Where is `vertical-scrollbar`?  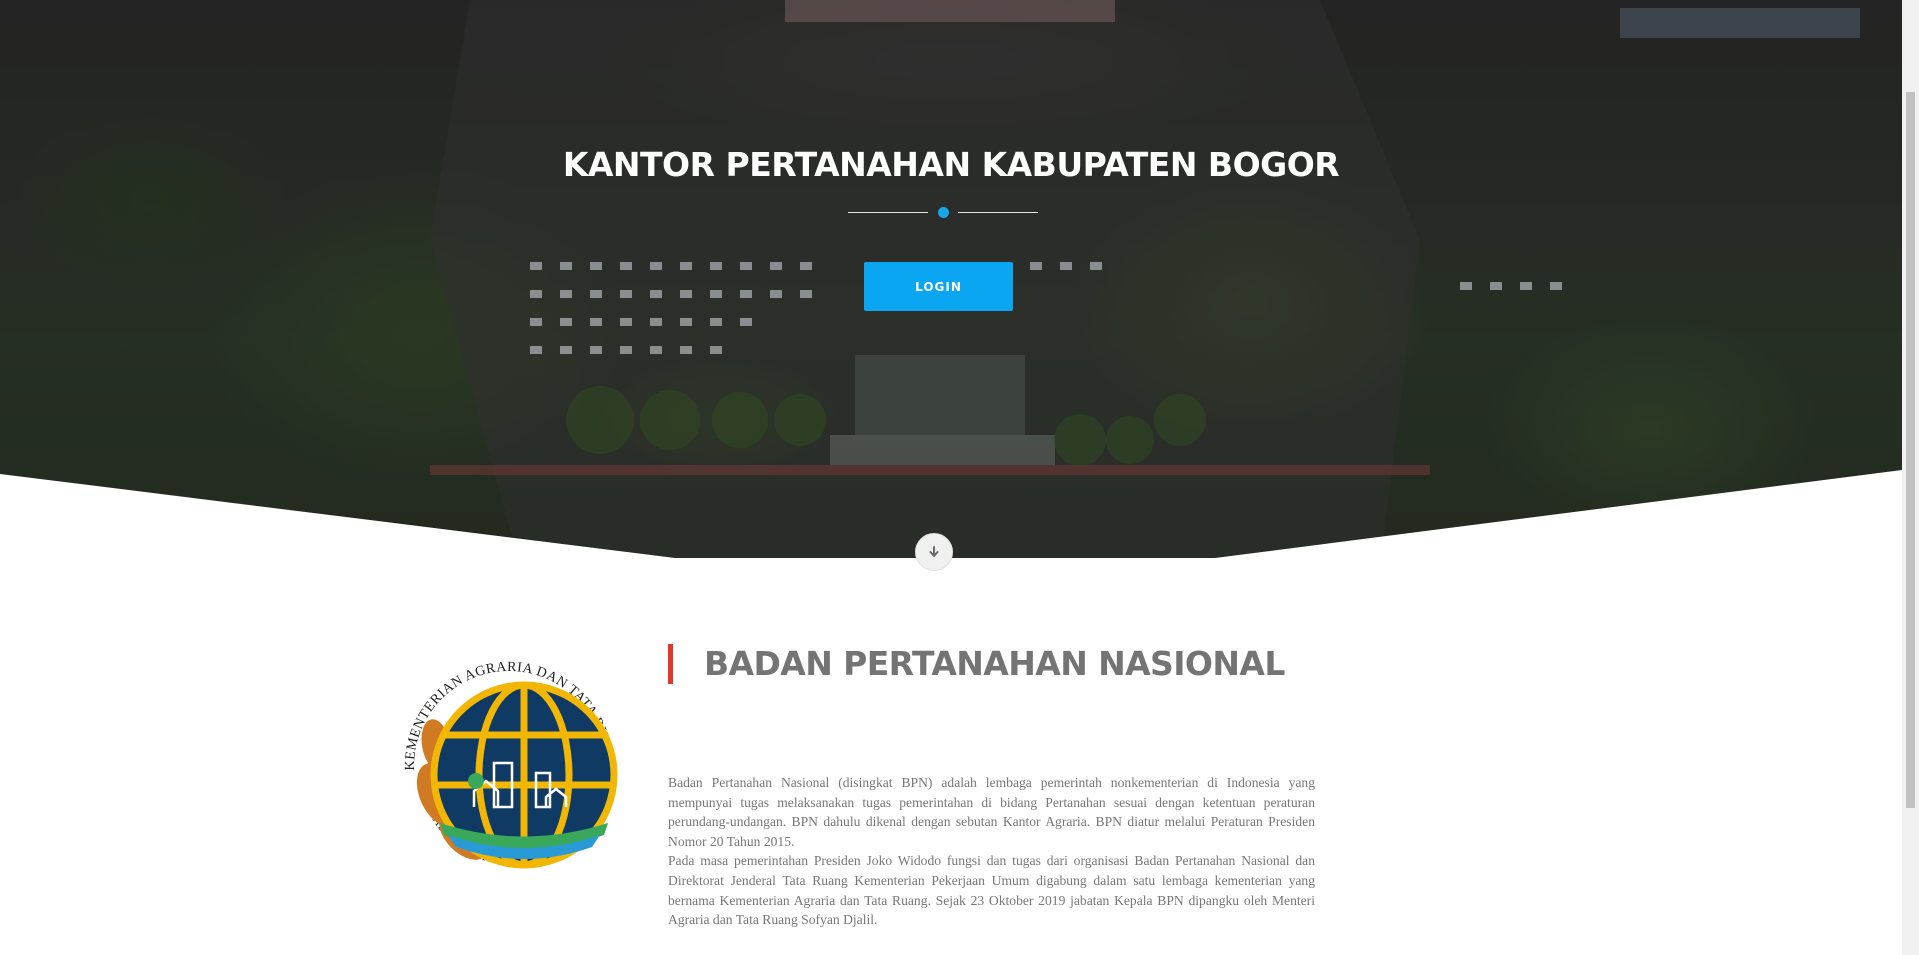 vertical-scrollbar is located at coordinates (1910, 477).